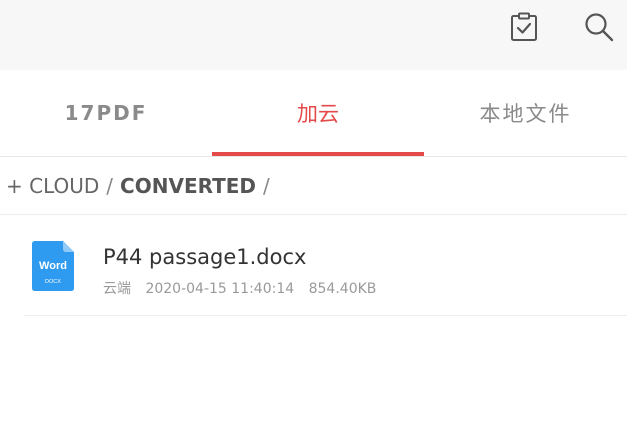 The image size is (627, 444). Describe the element at coordinates (52, 186) in the screenshot. I see `breadcrumb-root: + CLOUD` at that location.